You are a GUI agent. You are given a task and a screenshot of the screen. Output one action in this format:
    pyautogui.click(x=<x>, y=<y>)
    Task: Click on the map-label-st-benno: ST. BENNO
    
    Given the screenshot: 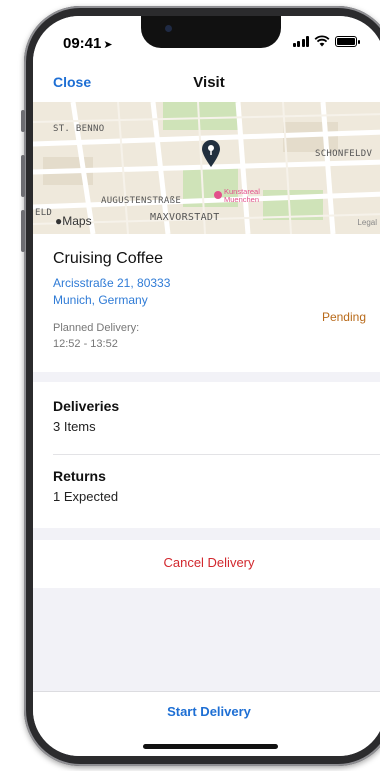 What is the action you would take?
    pyautogui.click(x=79, y=129)
    